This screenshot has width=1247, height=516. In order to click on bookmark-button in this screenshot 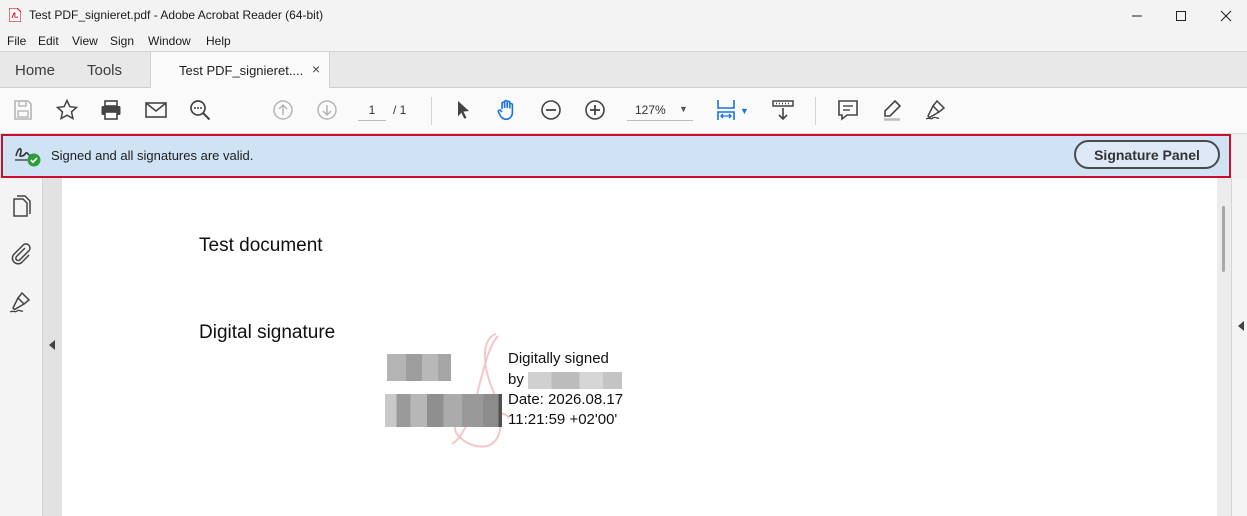, I will do `click(67, 110)`.